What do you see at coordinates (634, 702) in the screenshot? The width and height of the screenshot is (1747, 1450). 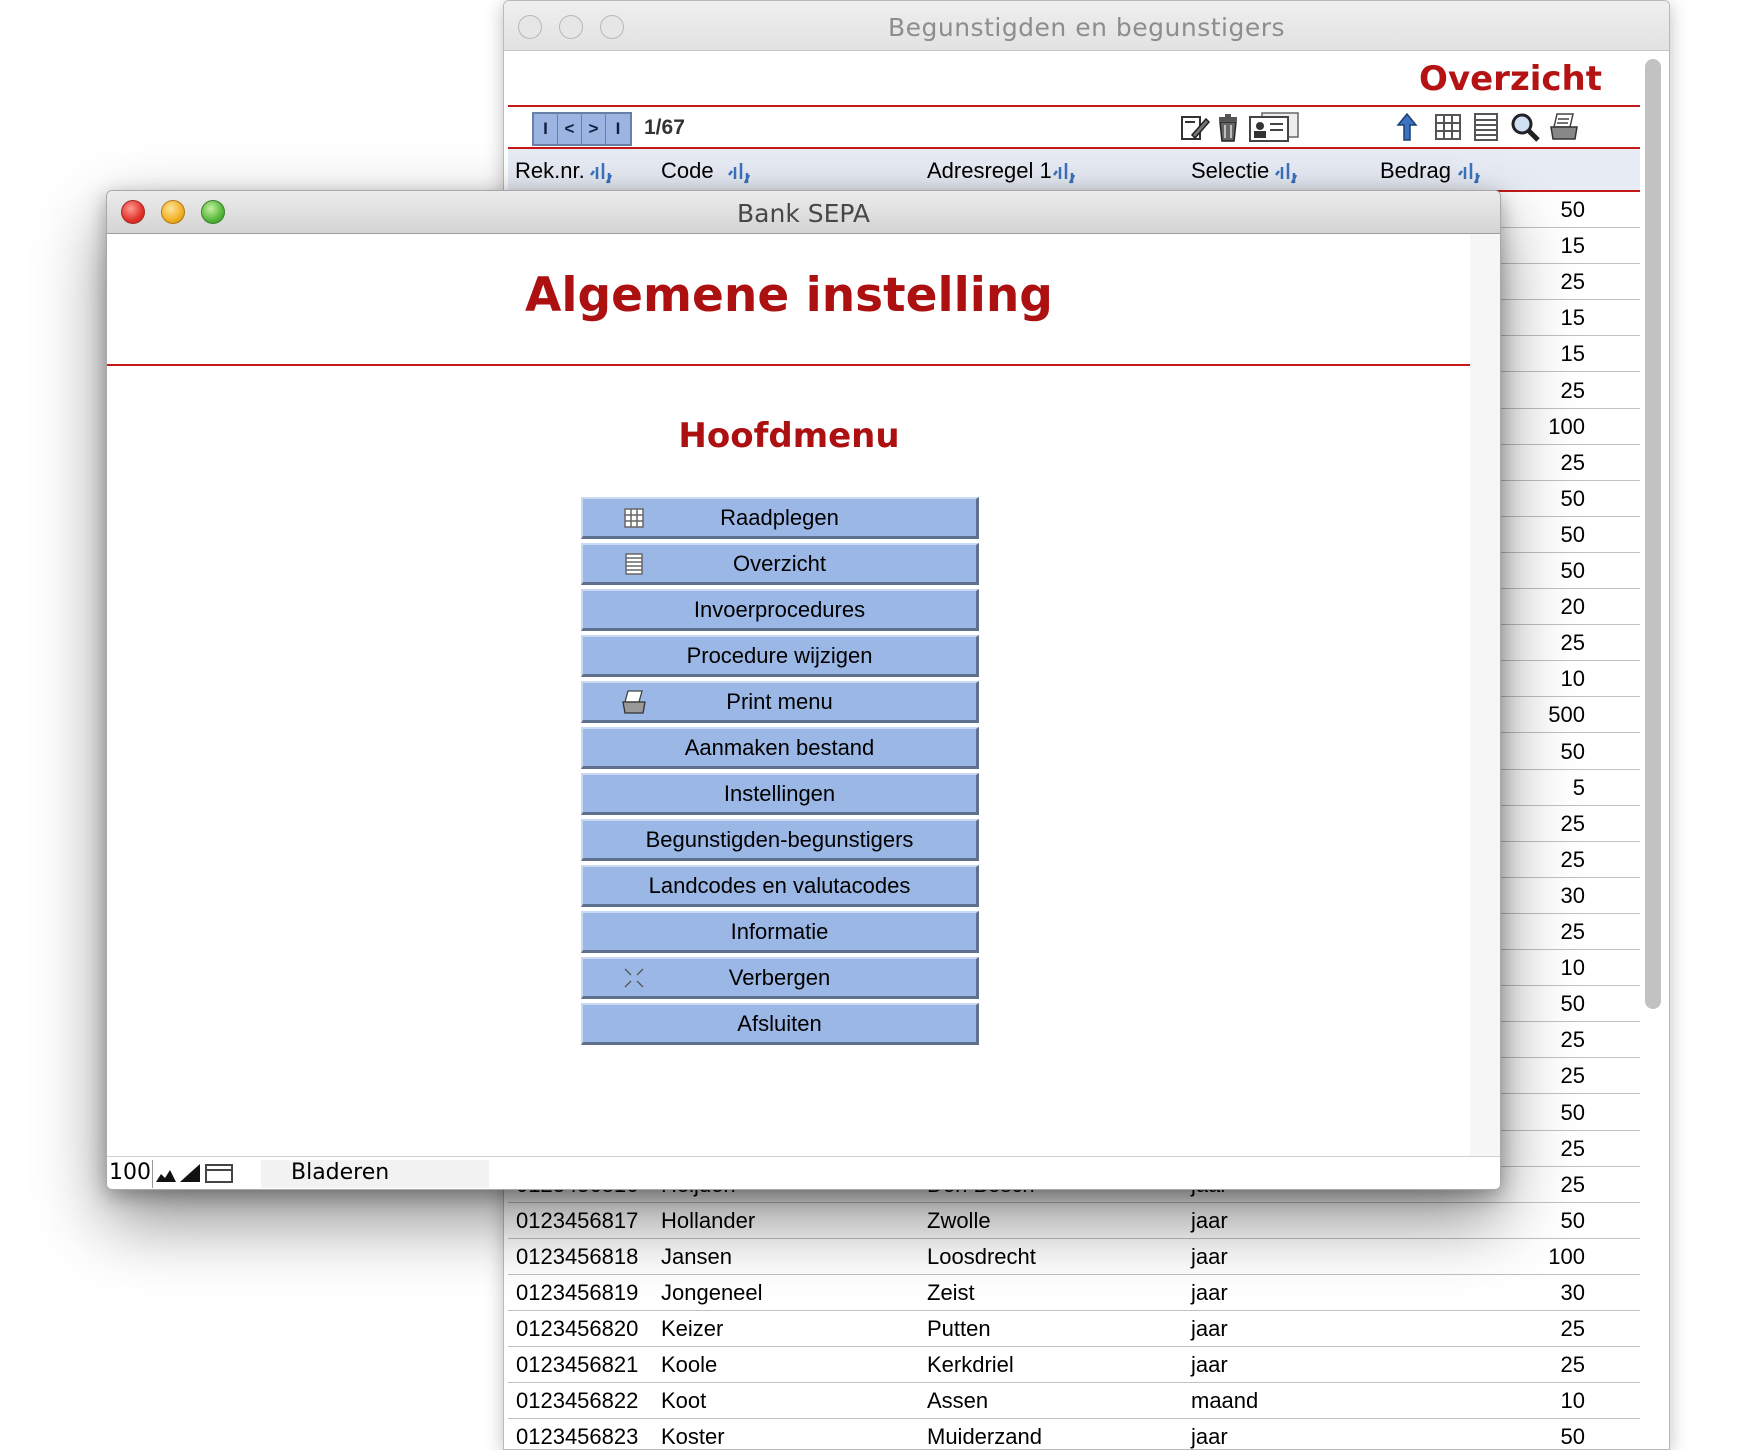 I see `printer-icon` at bounding box center [634, 702].